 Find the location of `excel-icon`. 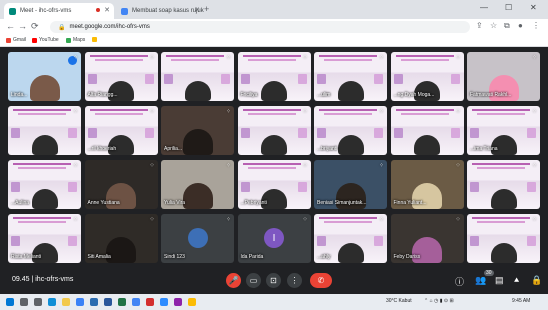

excel-icon is located at coordinates (122, 302).